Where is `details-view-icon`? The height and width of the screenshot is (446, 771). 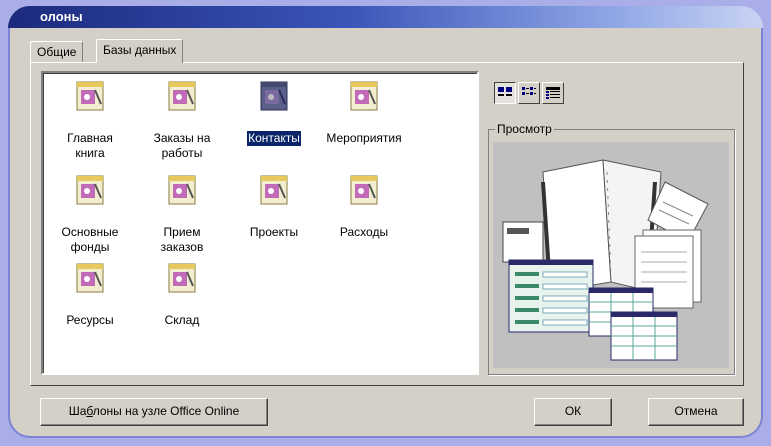
details-view-icon is located at coordinates (553, 93).